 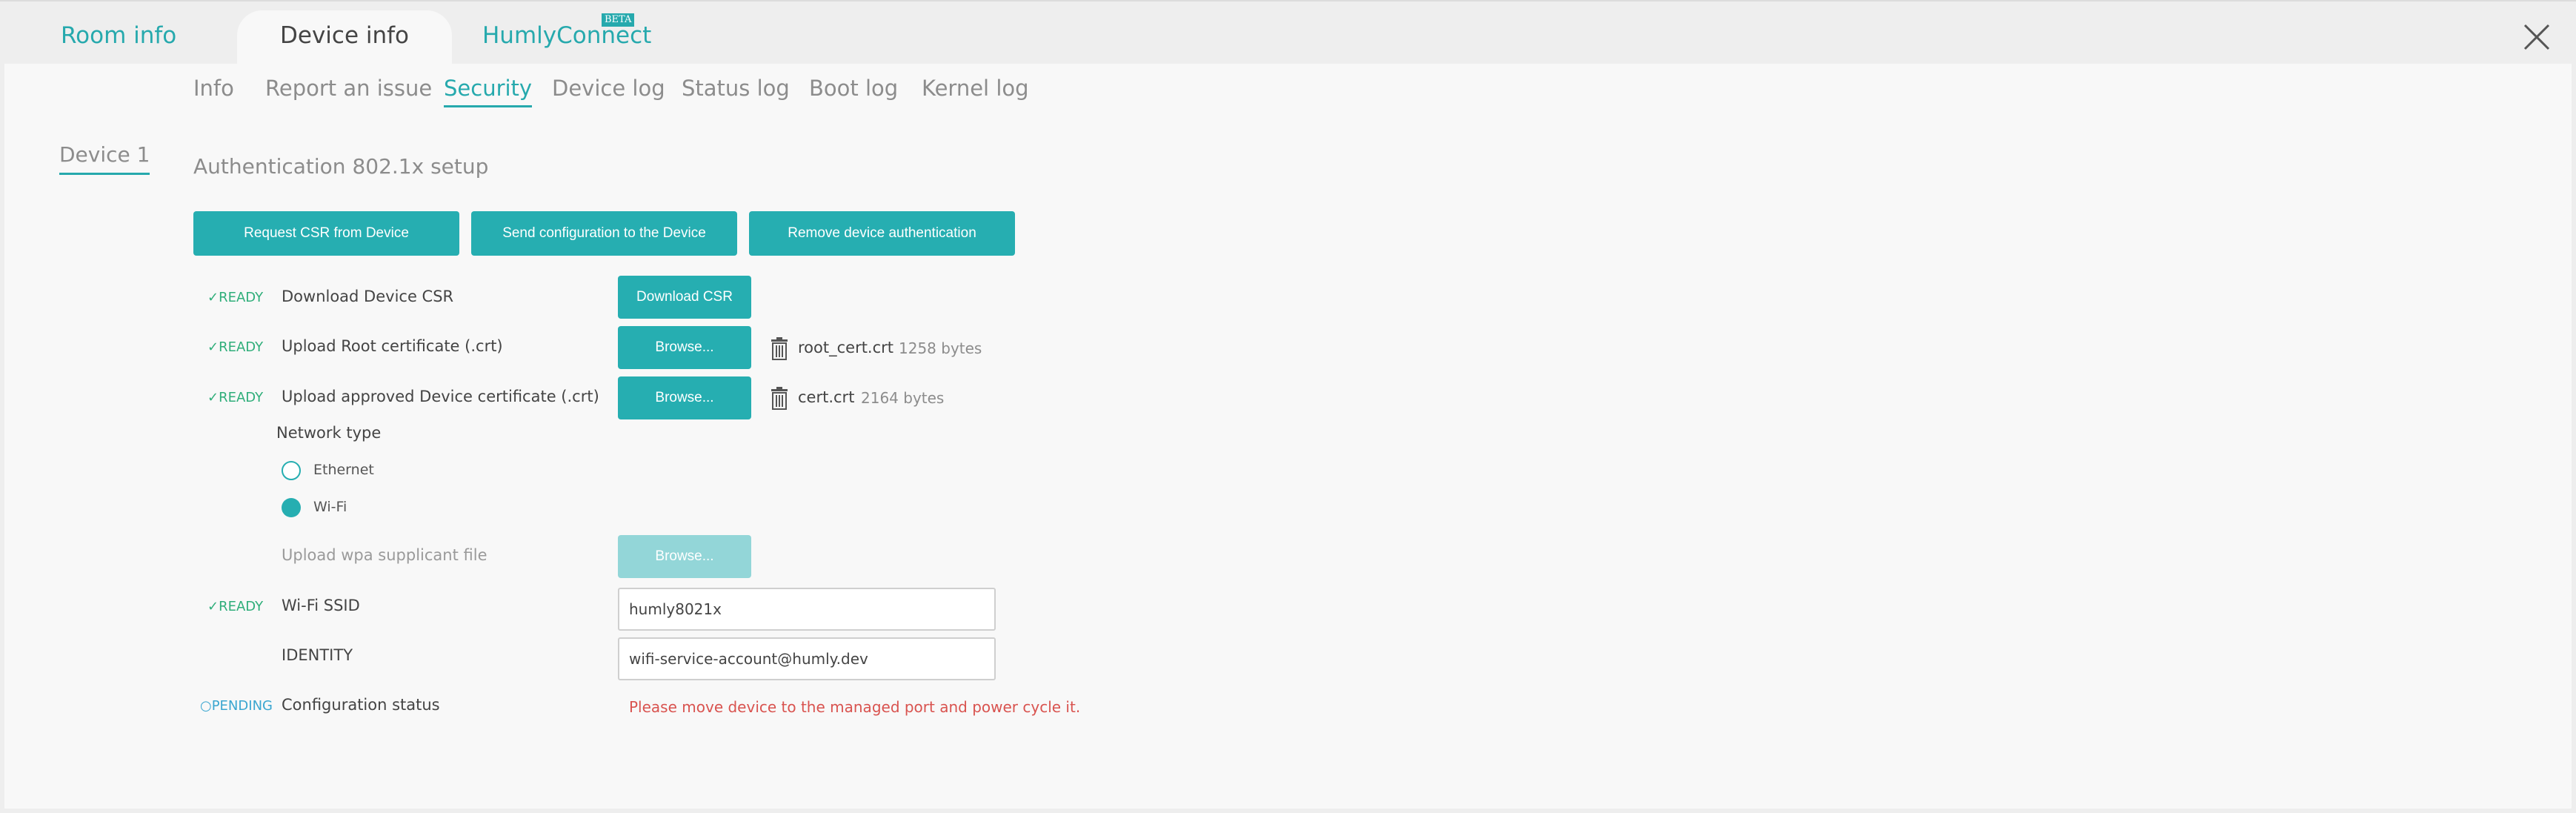 I want to click on root-certificate-label: Upload Root certificate (.crt), so click(x=393, y=346).